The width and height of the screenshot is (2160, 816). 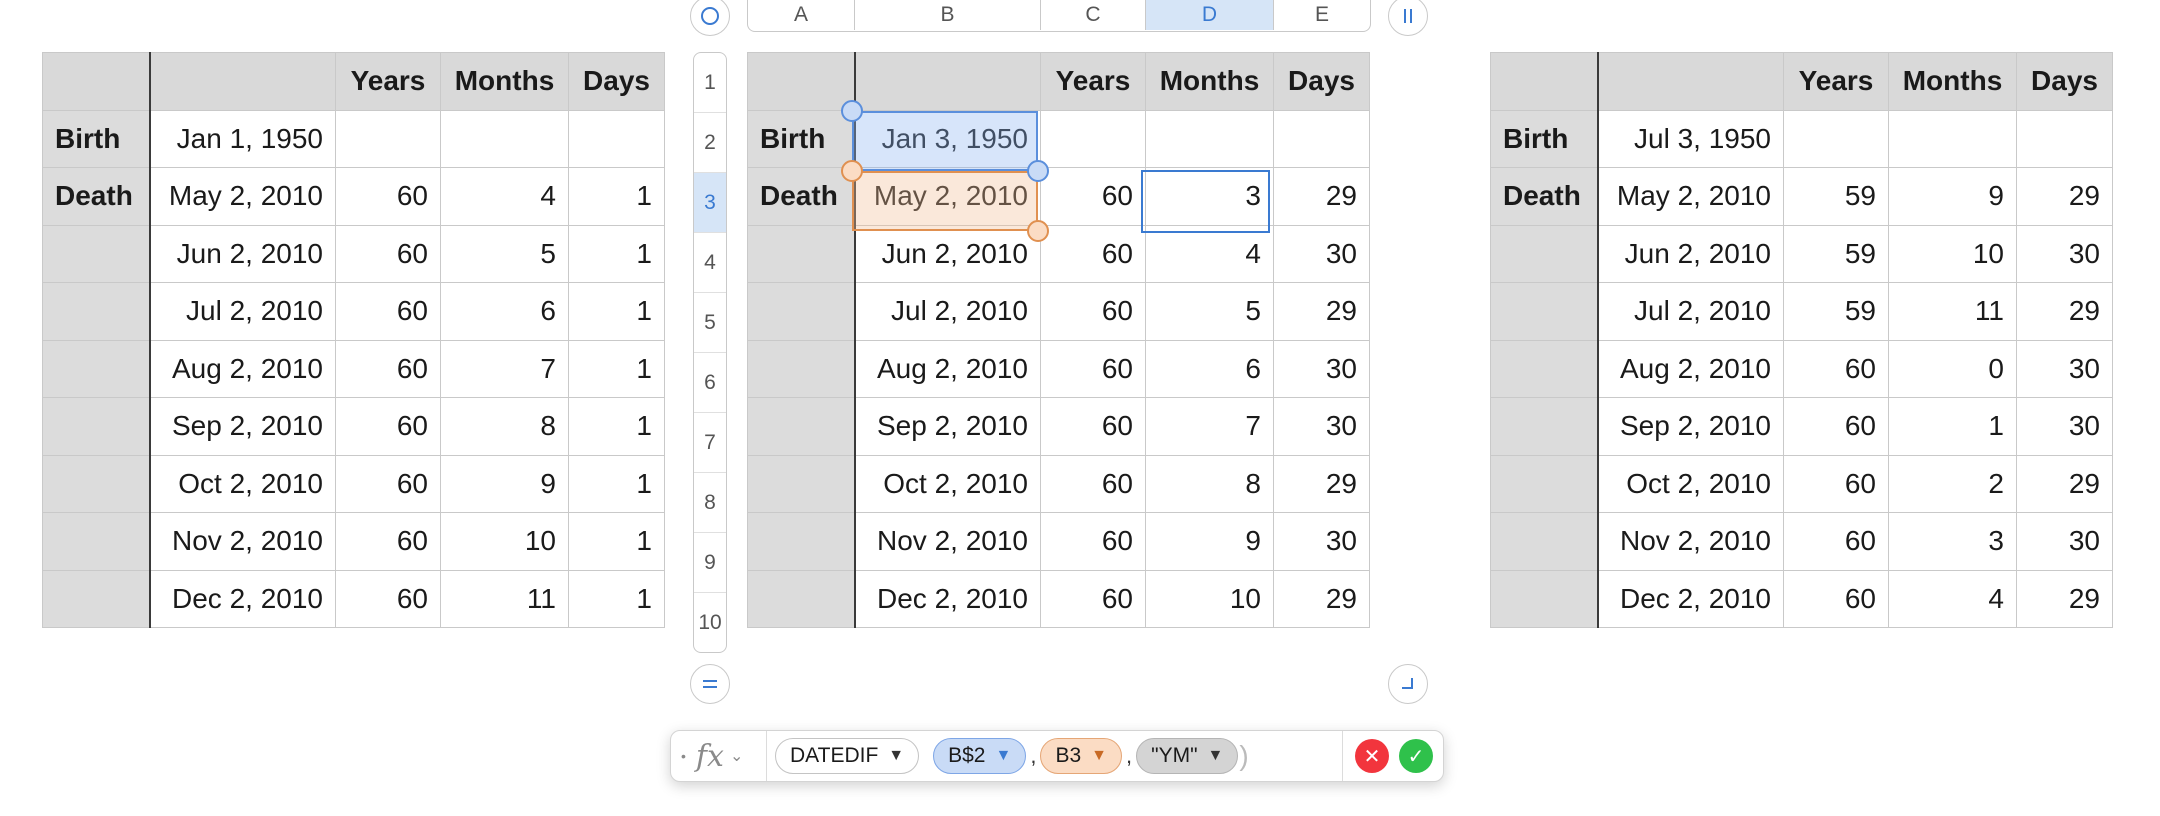 I want to click on birth-date-cell: Jan 1, 1950, so click(x=242, y=138).